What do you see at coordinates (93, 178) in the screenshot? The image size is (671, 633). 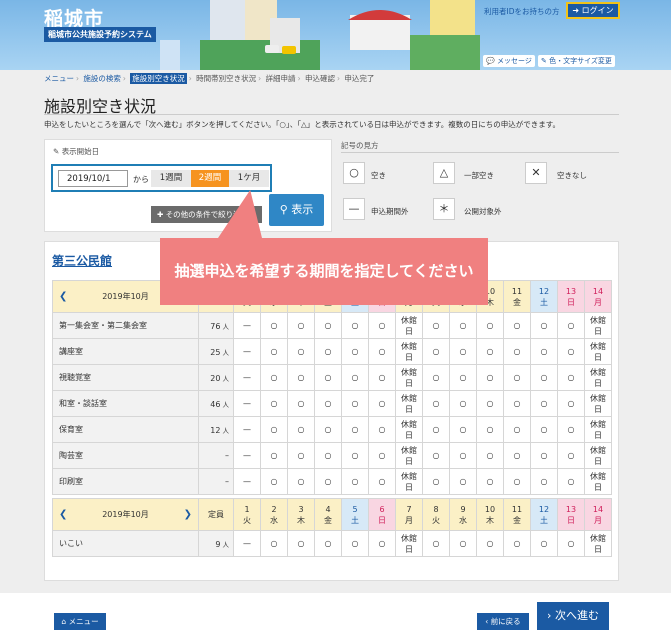 I see `start-date-input` at bounding box center [93, 178].